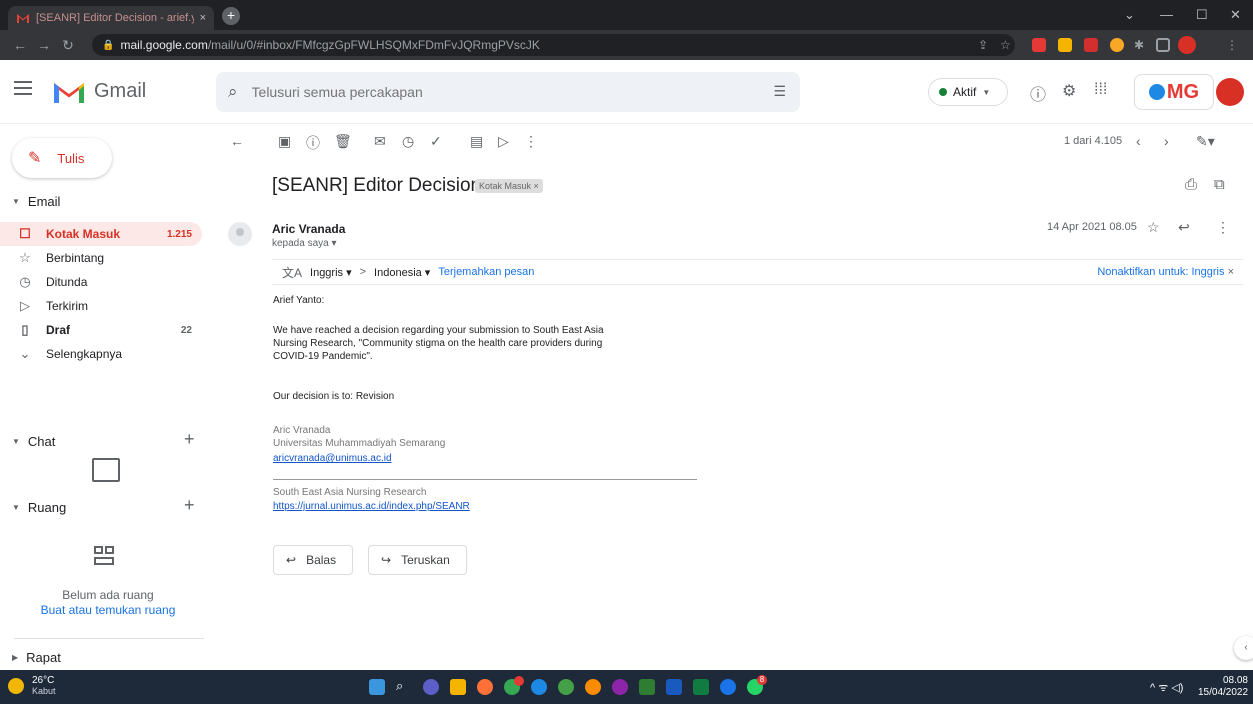  Describe the element at coordinates (1235, 15) in the screenshot. I see `close-window-button: ✕` at that location.